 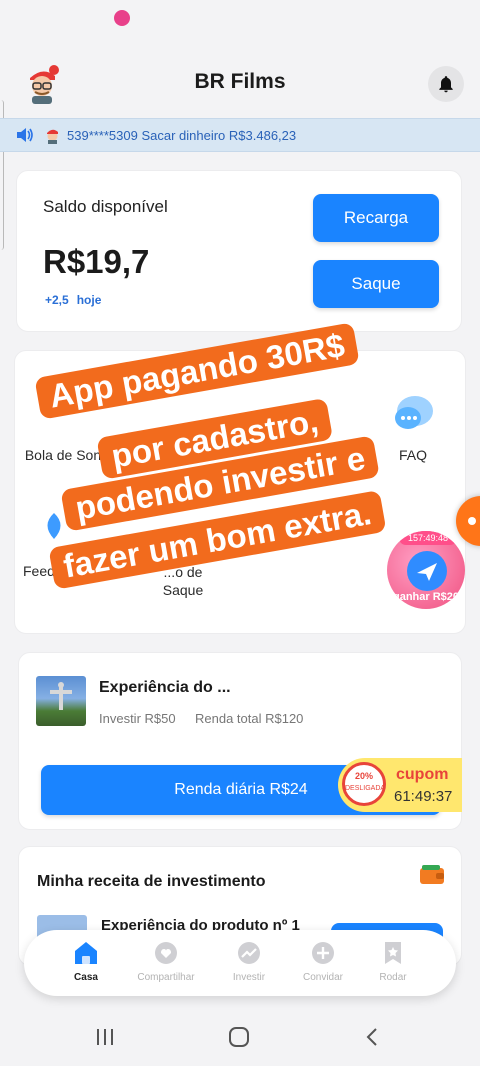 I want to click on nav-home: Casa, so click(x=86, y=961).